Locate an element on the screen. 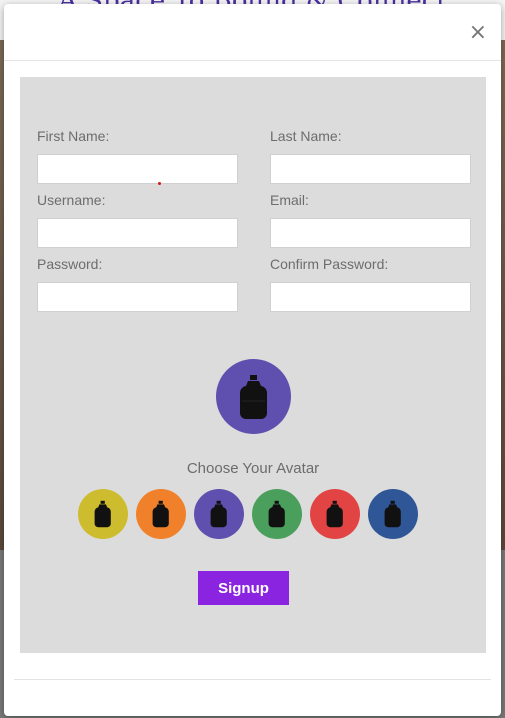 The height and width of the screenshot is (718, 505). modal-footer-divider is located at coordinates (252, 679).